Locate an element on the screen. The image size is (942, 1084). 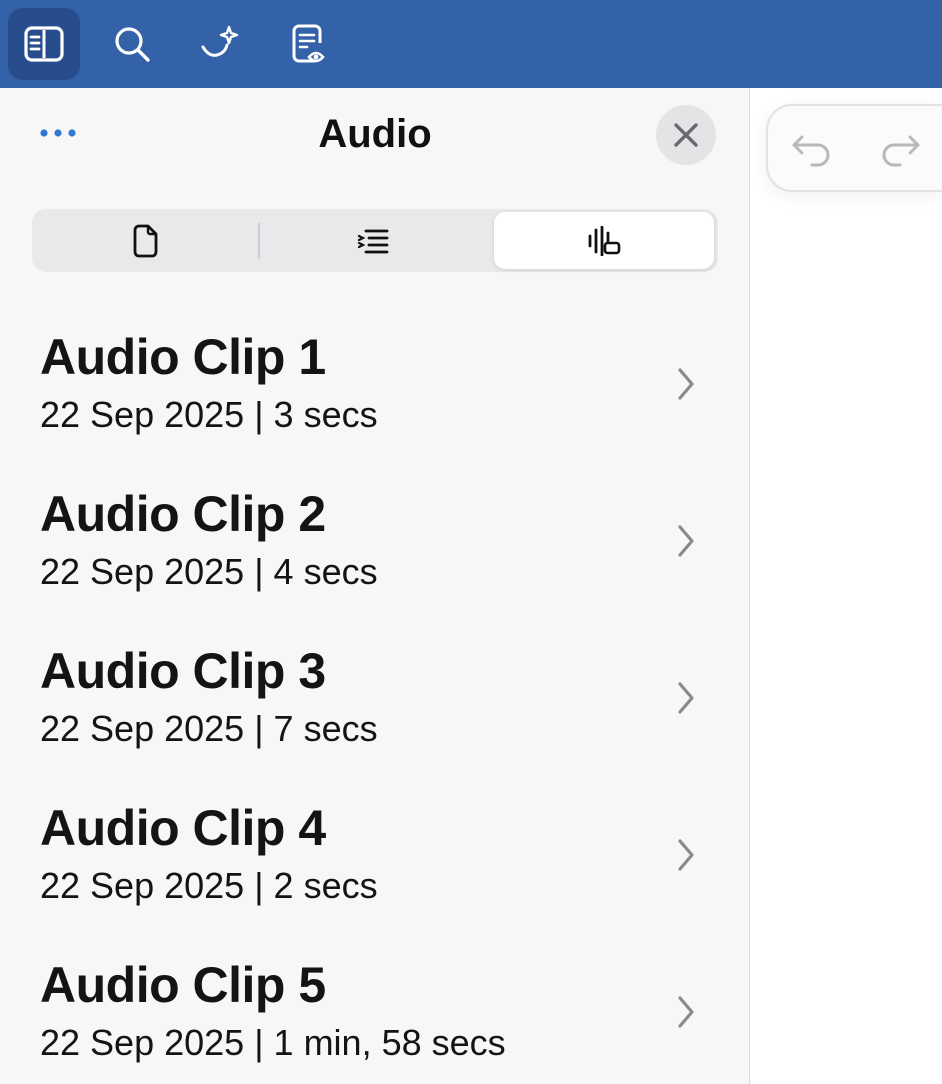
segment-outline is located at coordinates (373, 240).